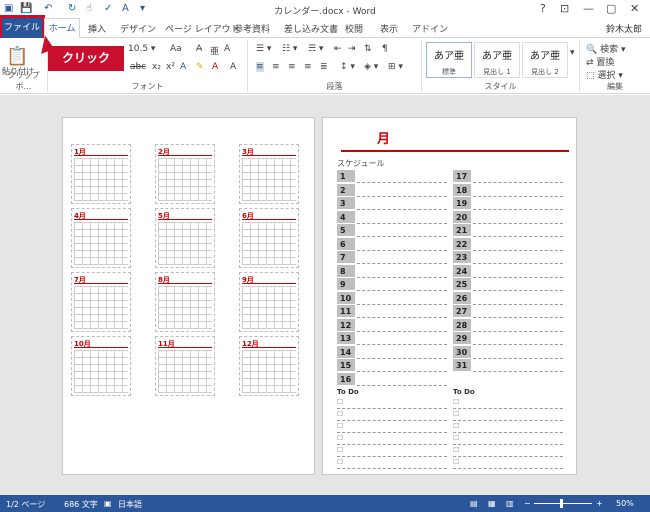  I want to click on select-button: ⬚ 選択 ▾, so click(604, 74).